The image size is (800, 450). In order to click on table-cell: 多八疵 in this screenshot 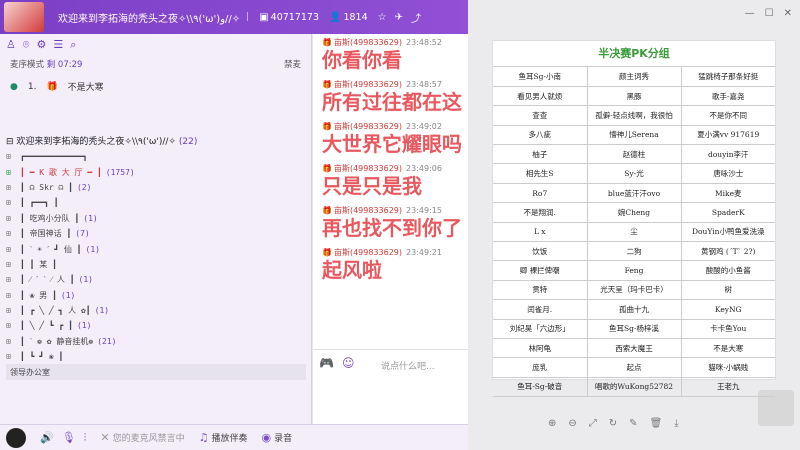, I will do `click(540, 135)`.